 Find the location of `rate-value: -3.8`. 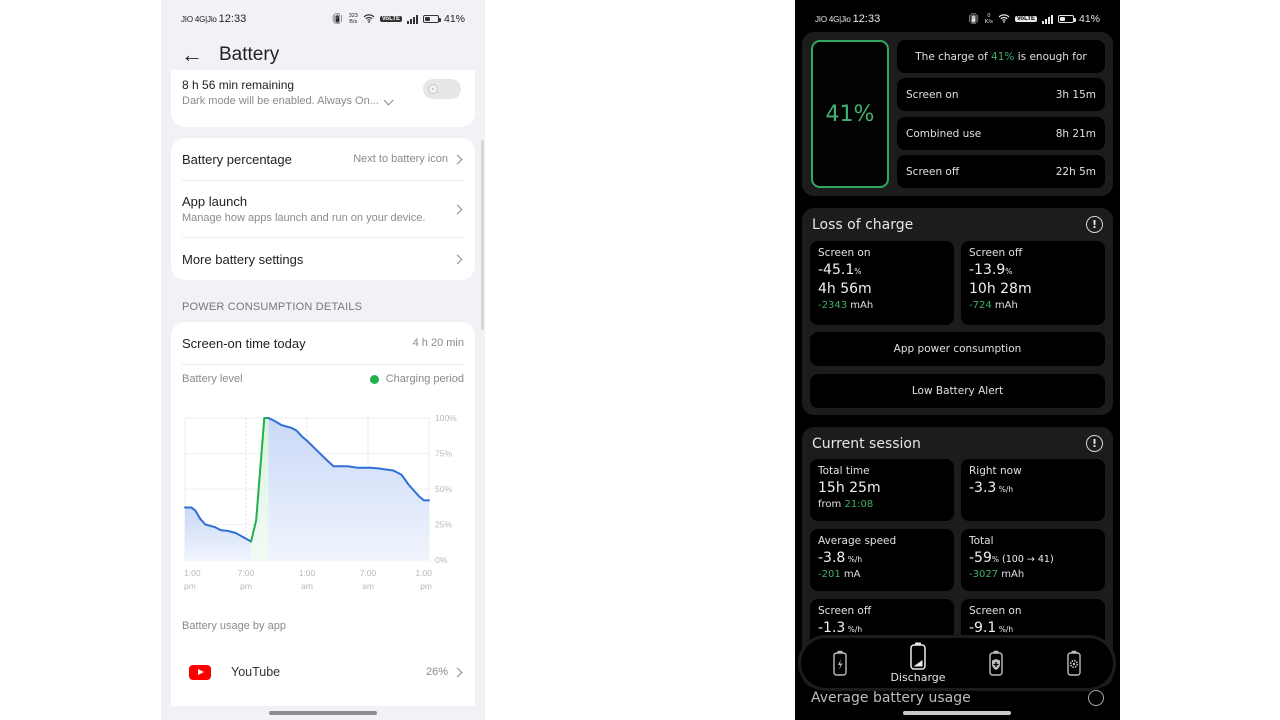

rate-value: -3.8 is located at coordinates (832, 558).